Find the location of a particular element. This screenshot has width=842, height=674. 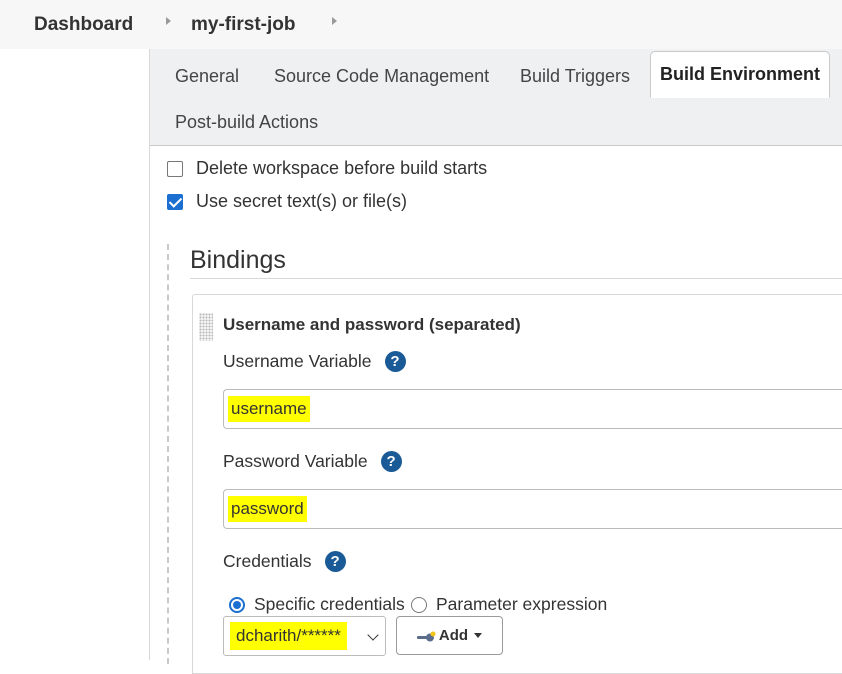

username-variable-input: username is located at coordinates (532, 409).